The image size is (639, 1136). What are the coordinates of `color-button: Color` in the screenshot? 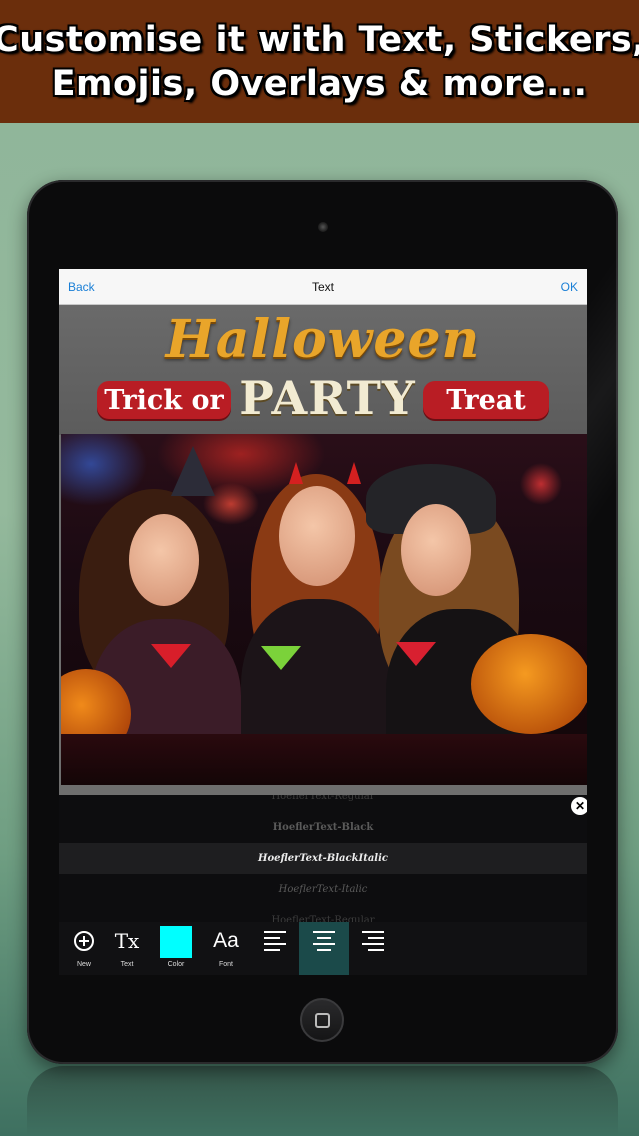 It's located at (176, 948).